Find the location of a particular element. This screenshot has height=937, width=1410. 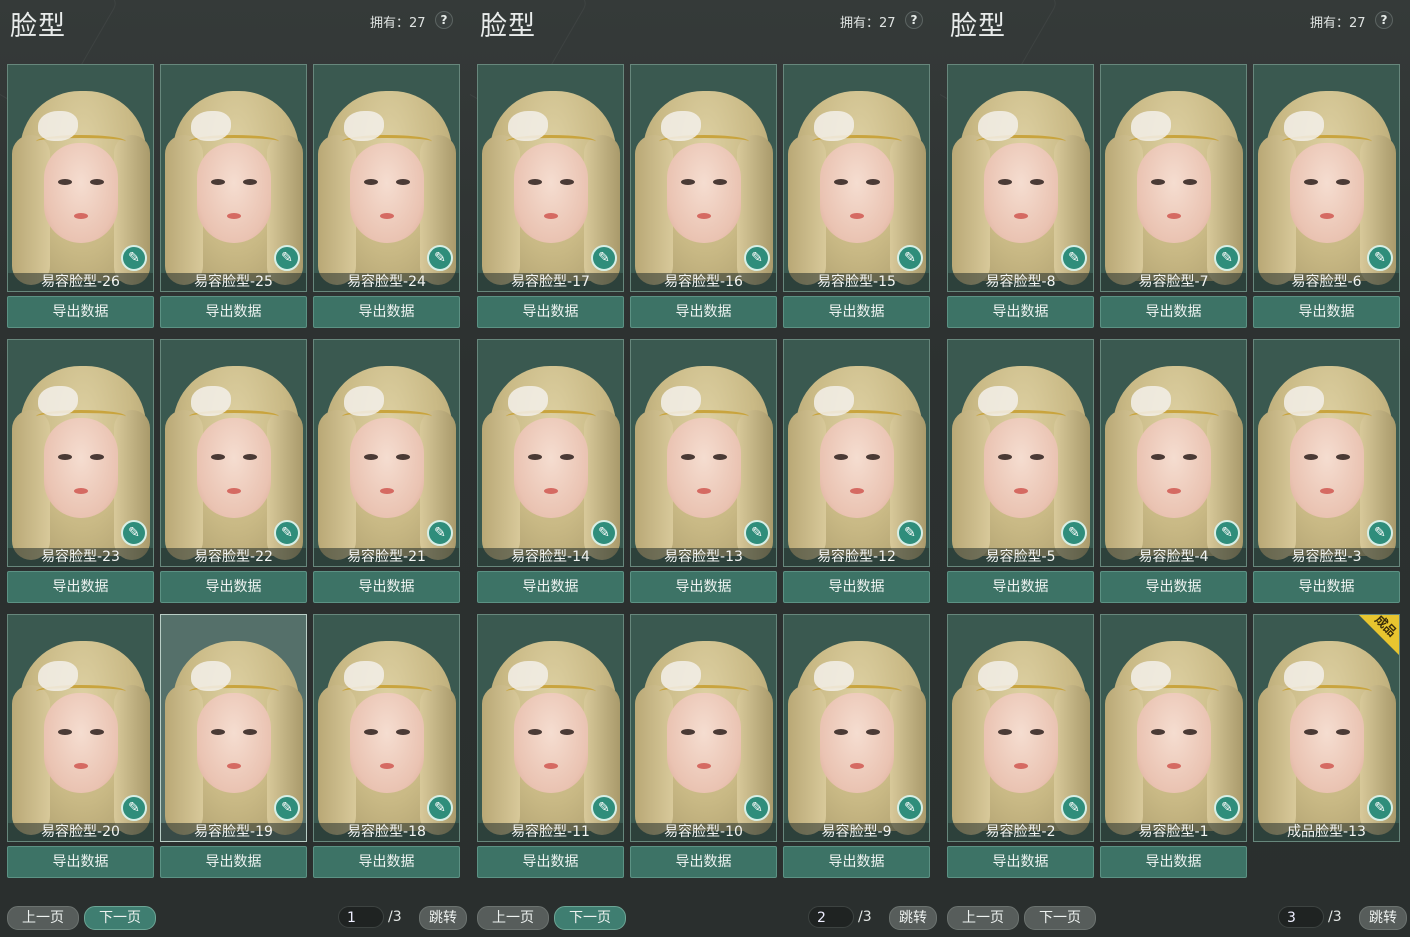

page-number-input: 2 is located at coordinates (831, 917).